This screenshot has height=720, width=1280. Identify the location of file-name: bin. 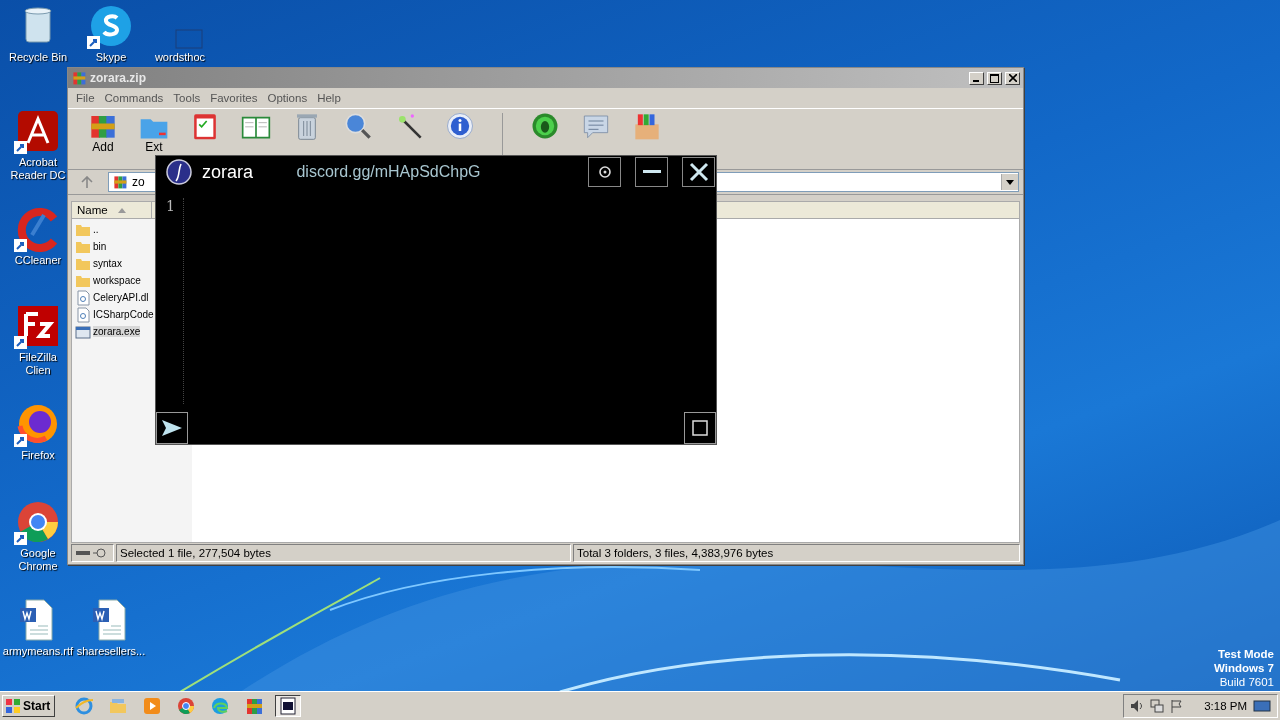
(100, 246).